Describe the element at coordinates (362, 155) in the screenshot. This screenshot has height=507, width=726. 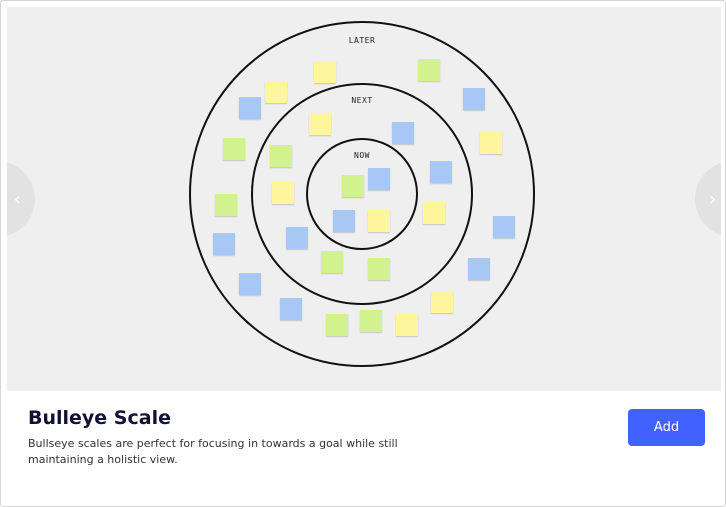
I see `ring-label-now: NOW` at that location.